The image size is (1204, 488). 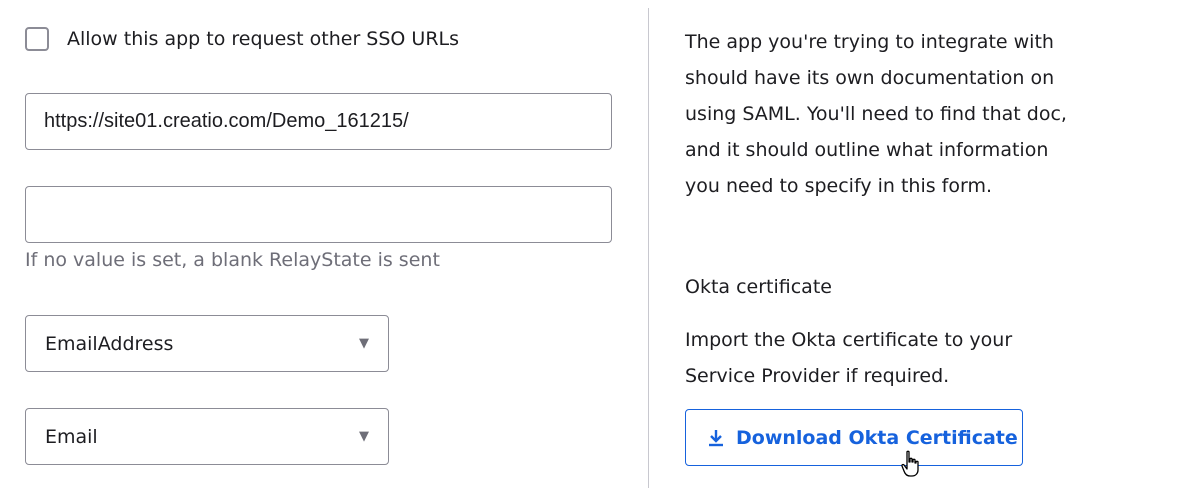 I want to click on default-relay-state-field, so click(x=318, y=214).